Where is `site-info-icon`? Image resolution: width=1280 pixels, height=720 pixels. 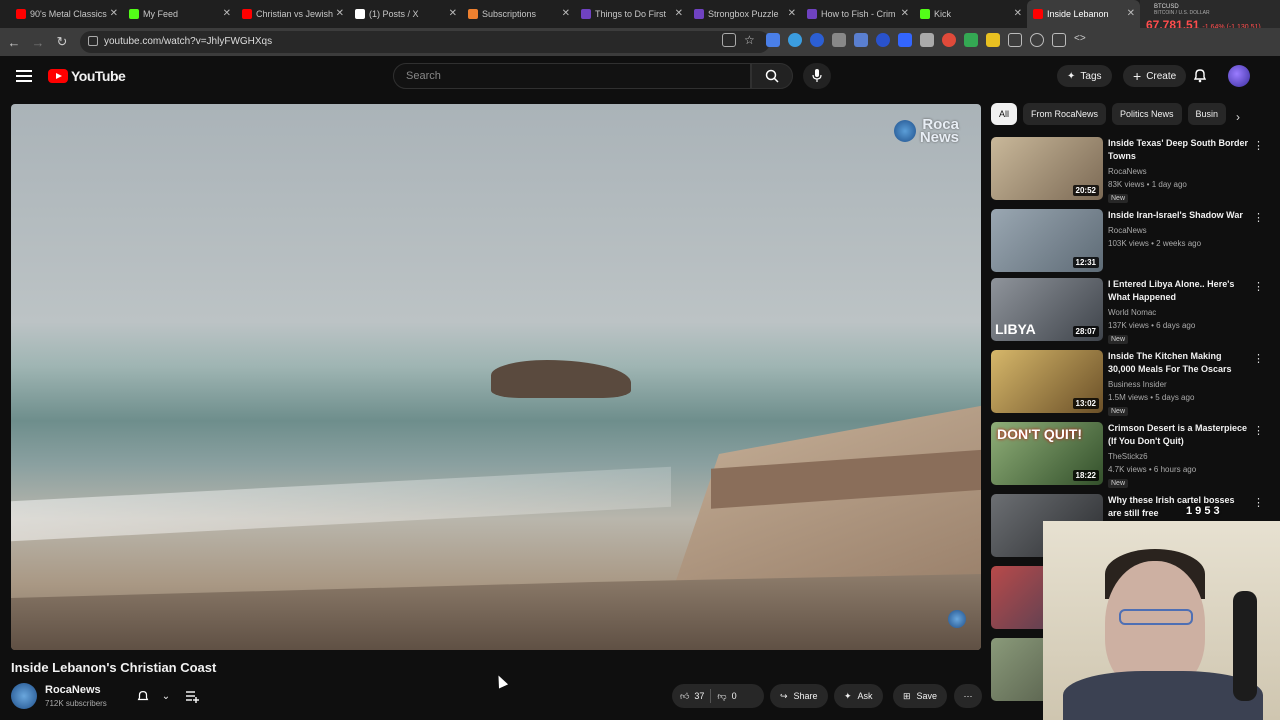 site-info-icon is located at coordinates (93, 41).